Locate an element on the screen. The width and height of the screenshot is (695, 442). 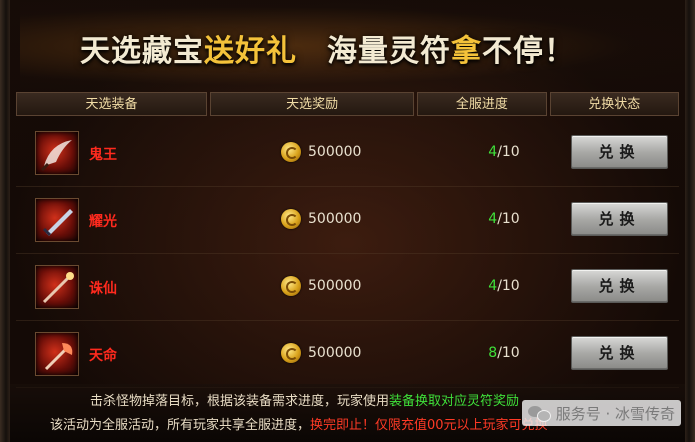
weapon-staff-icon is located at coordinates (57, 287).